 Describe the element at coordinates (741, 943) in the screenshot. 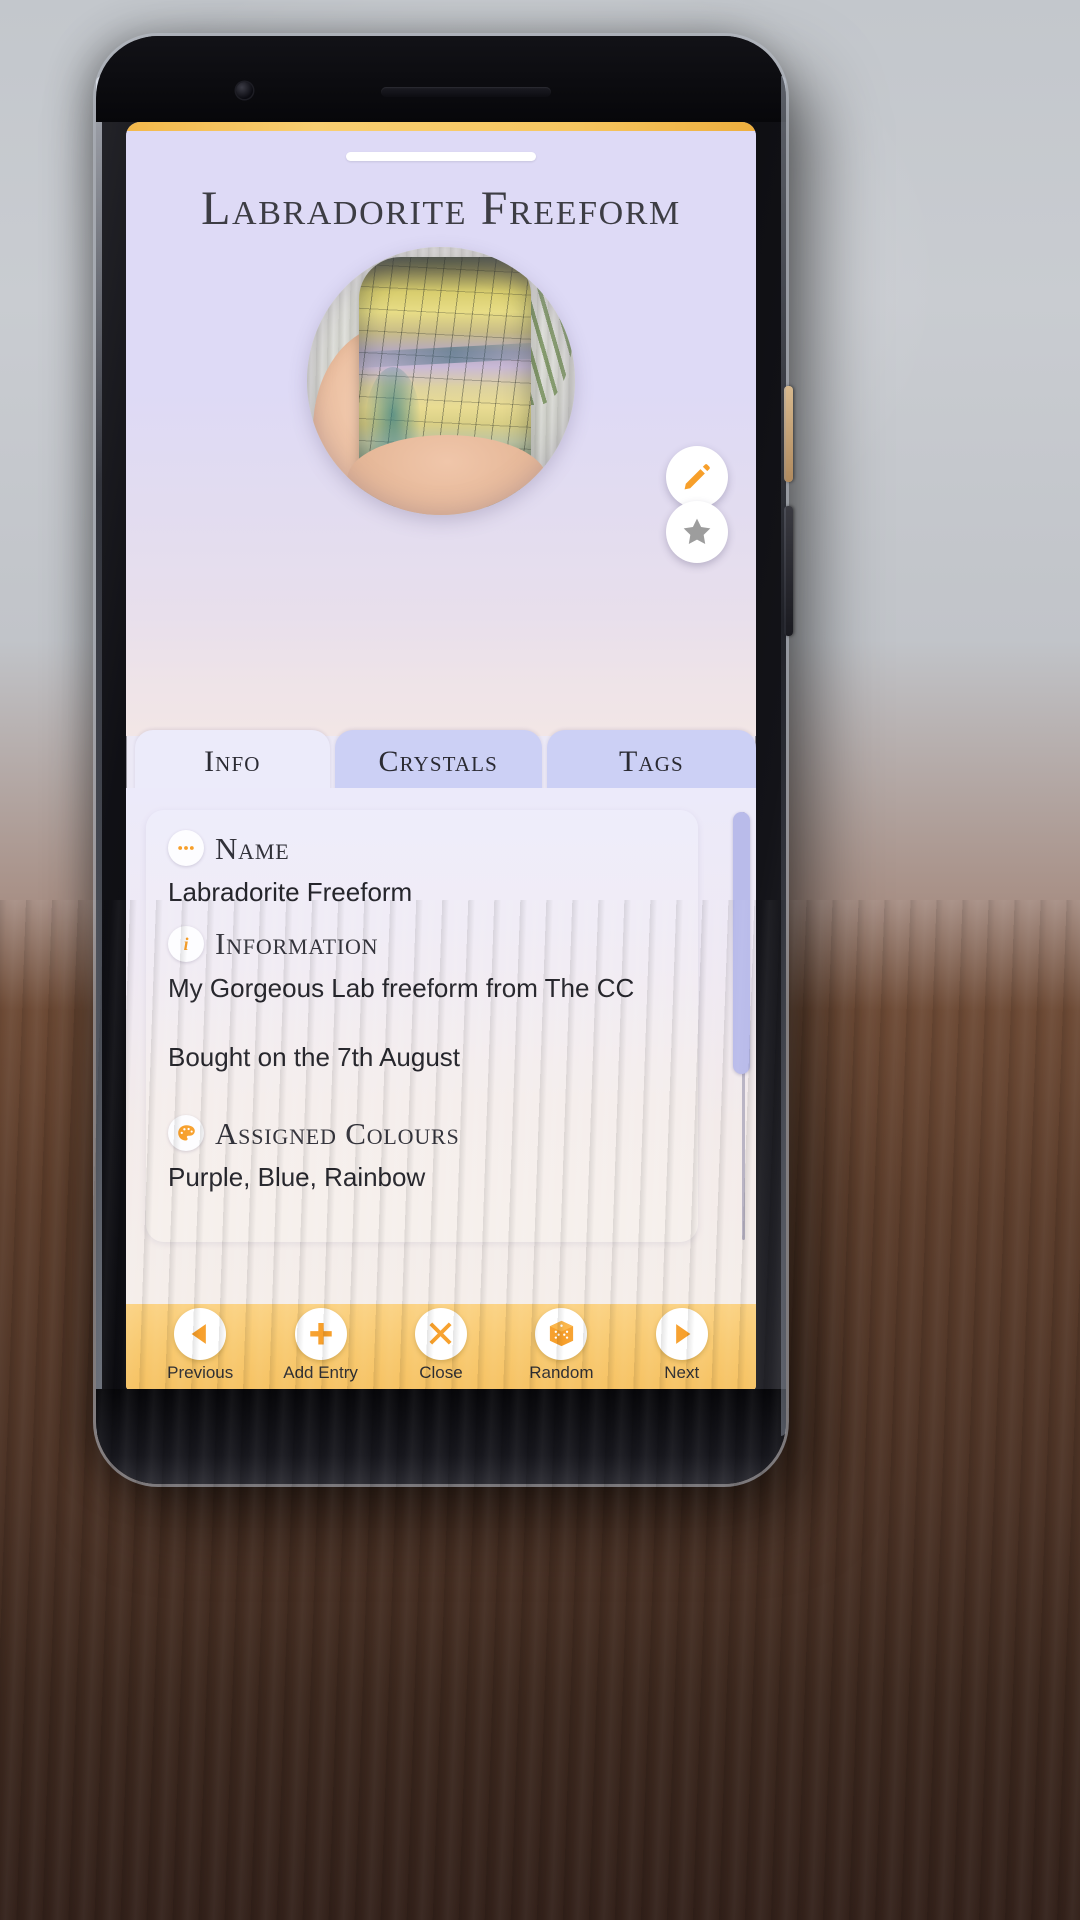

I see `scrollbar-thumb` at that location.